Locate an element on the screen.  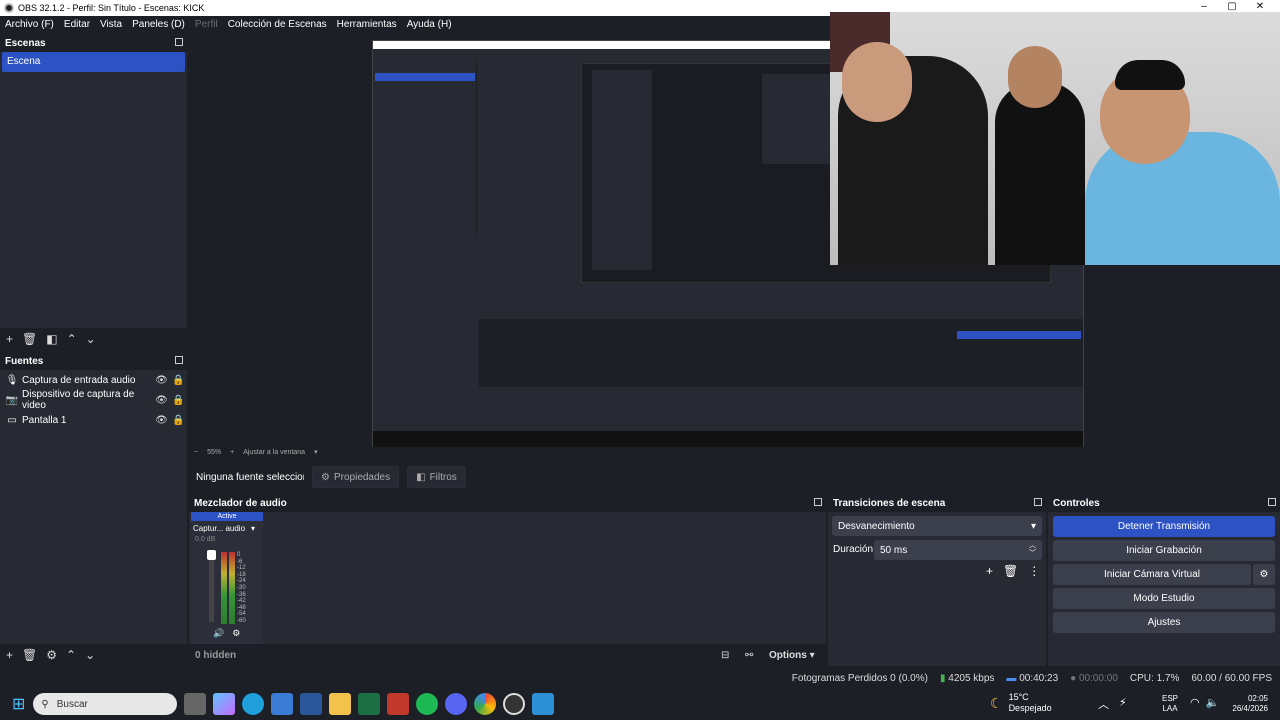
chevron-up-icon: ︿ is located at coordinates (1103, 704).